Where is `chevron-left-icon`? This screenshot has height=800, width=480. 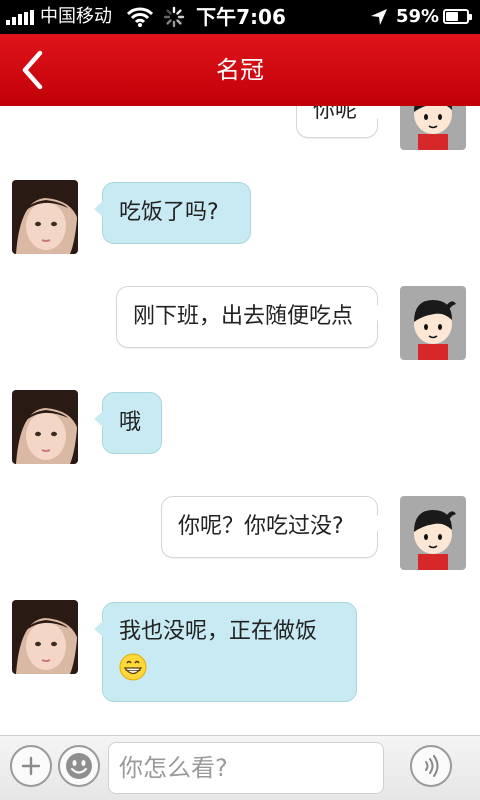 chevron-left-icon is located at coordinates (32, 70).